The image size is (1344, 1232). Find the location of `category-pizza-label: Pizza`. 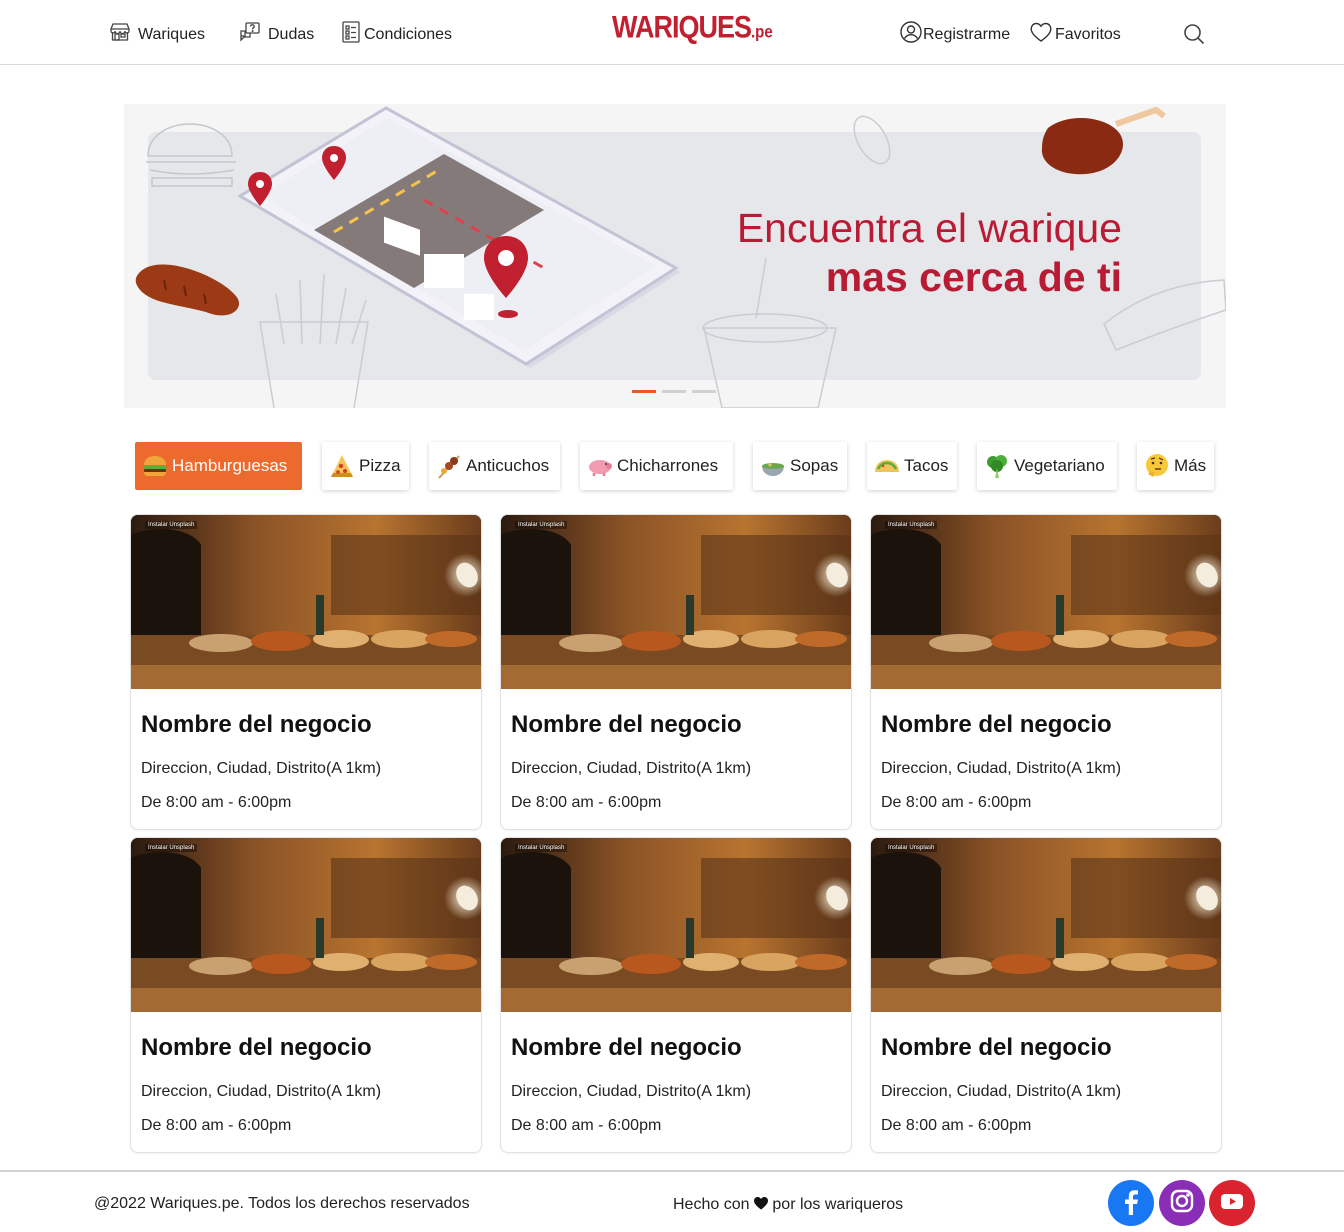

category-pizza-label: Pizza is located at coordinates (380, 465).